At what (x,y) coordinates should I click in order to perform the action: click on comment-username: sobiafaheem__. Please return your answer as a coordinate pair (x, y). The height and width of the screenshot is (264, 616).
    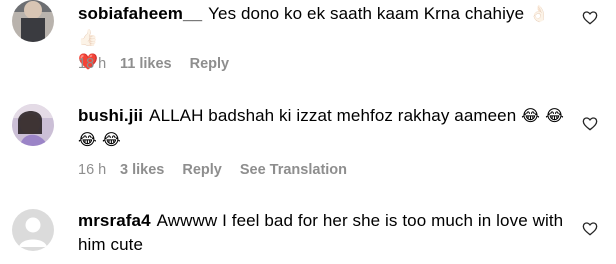
    Looking at the image, I should click on (140, 13).